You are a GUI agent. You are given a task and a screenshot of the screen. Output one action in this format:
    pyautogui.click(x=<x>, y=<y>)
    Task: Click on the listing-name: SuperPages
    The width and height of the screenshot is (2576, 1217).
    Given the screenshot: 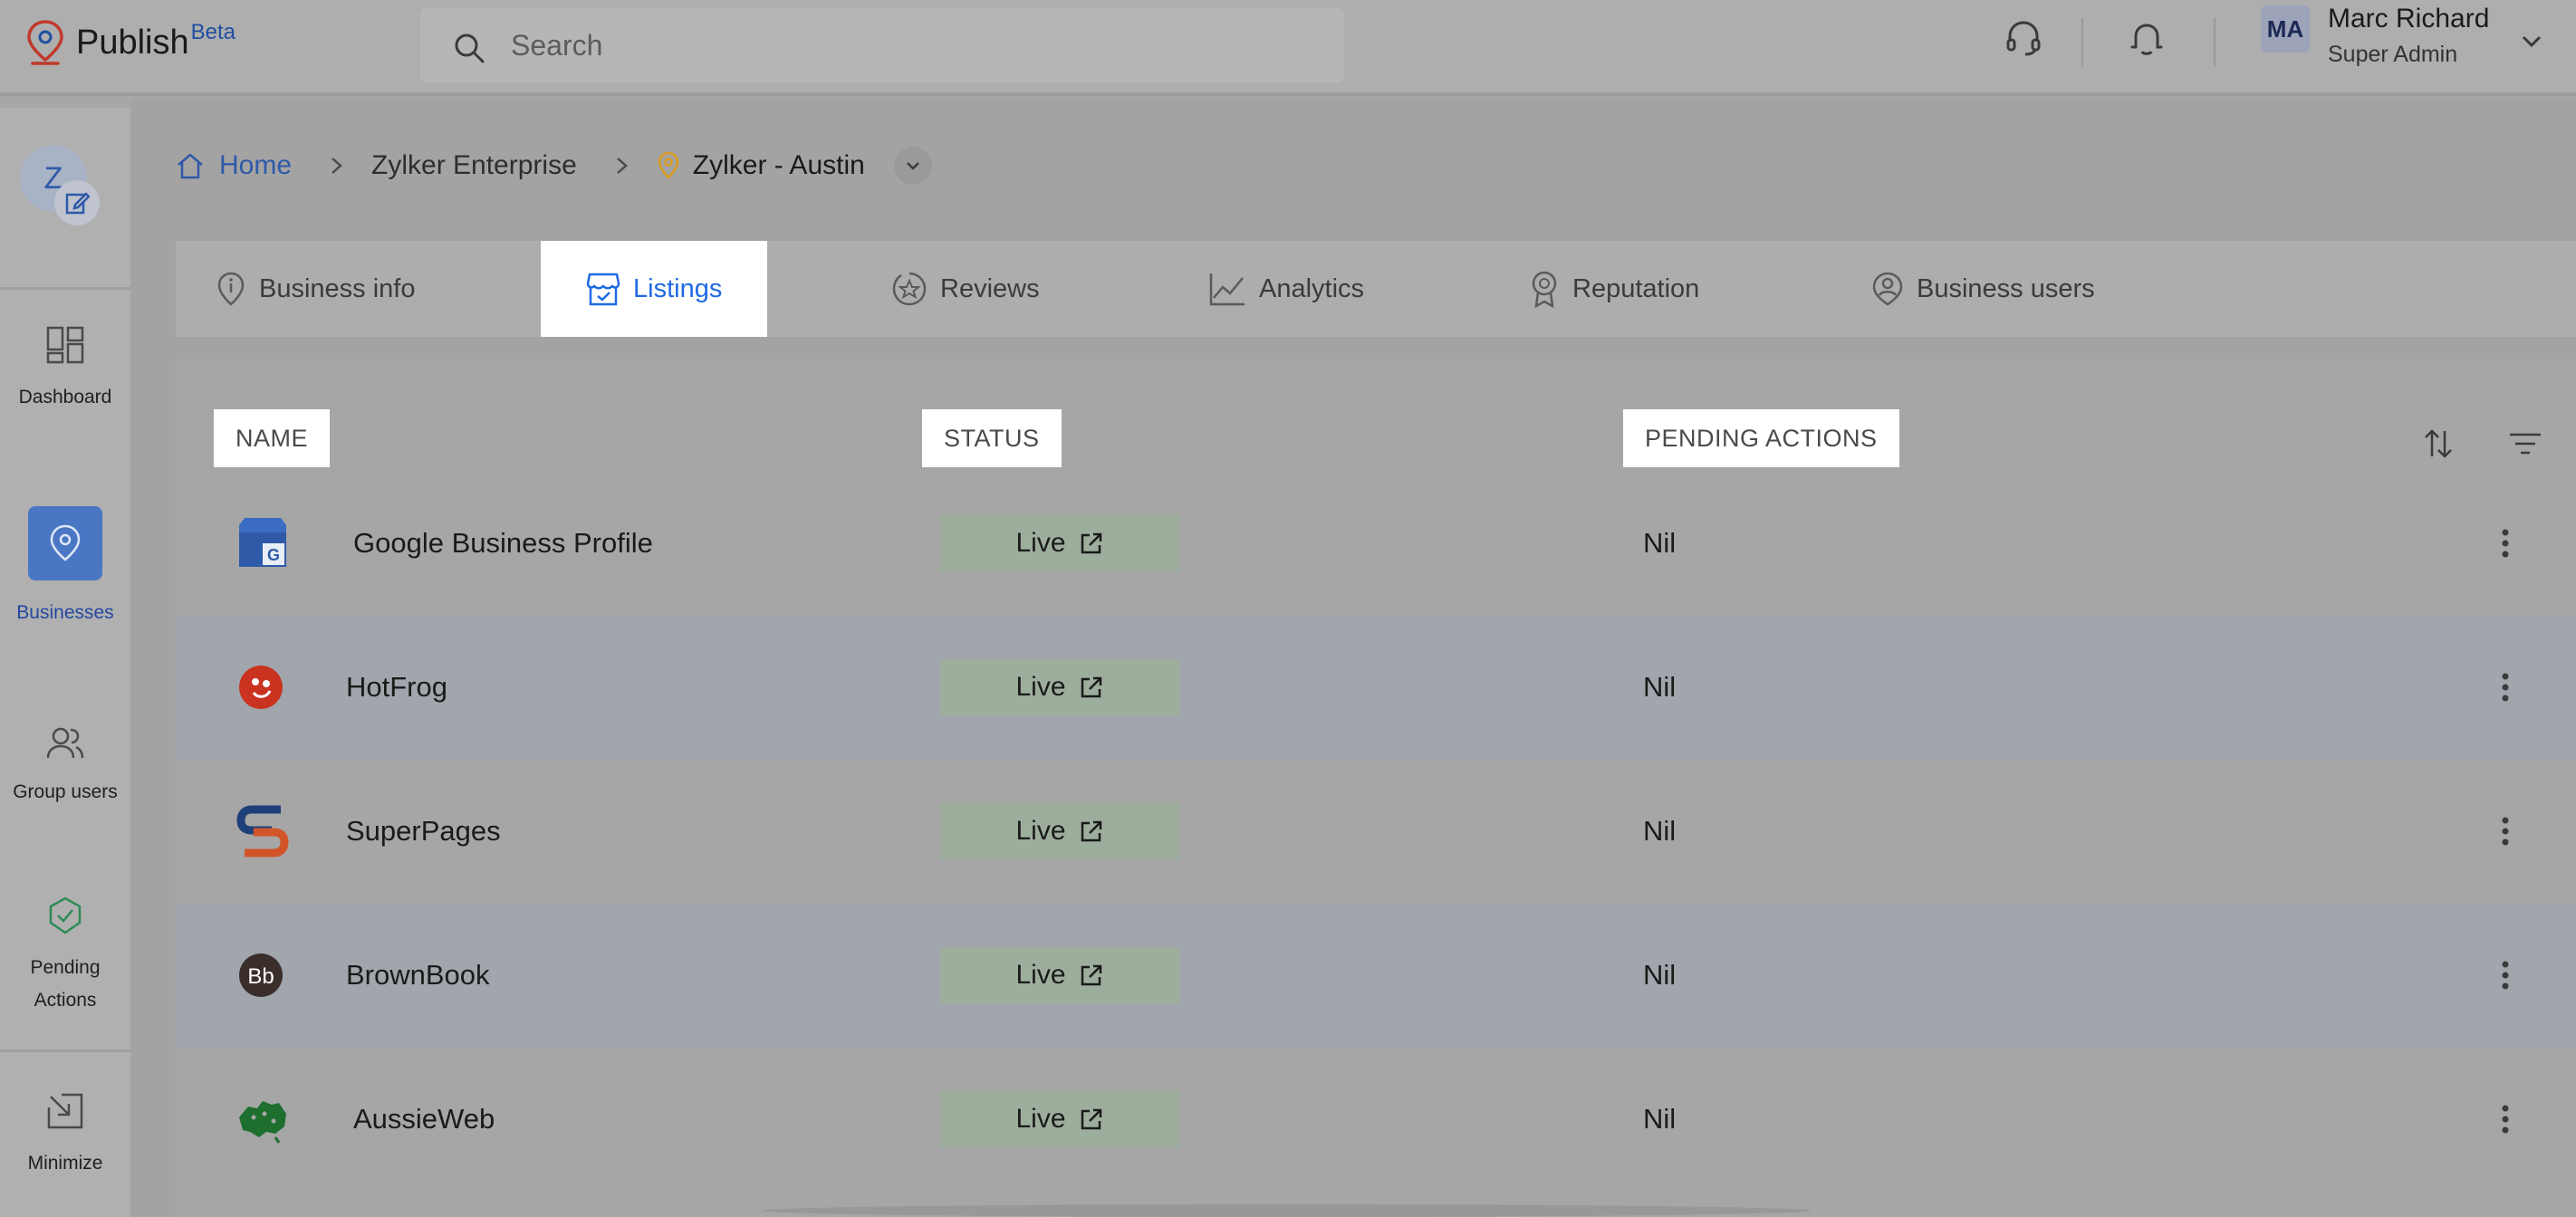 What is the action you would take?
    pyautogui.click(x=423, y=830)
    